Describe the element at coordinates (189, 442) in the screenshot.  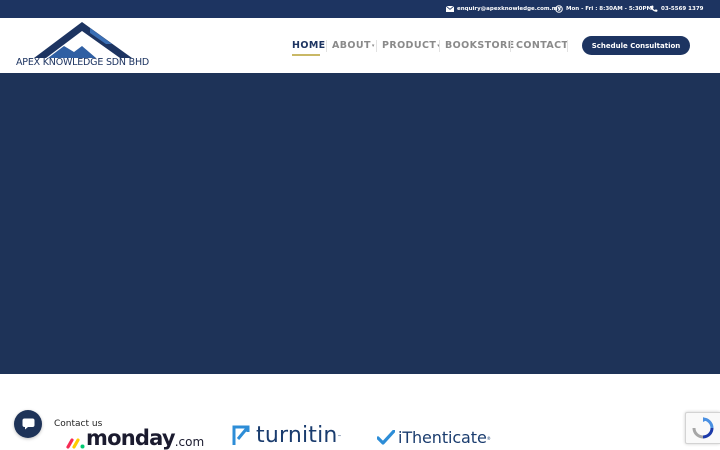
I see `monday-suffix: .com` at that location.